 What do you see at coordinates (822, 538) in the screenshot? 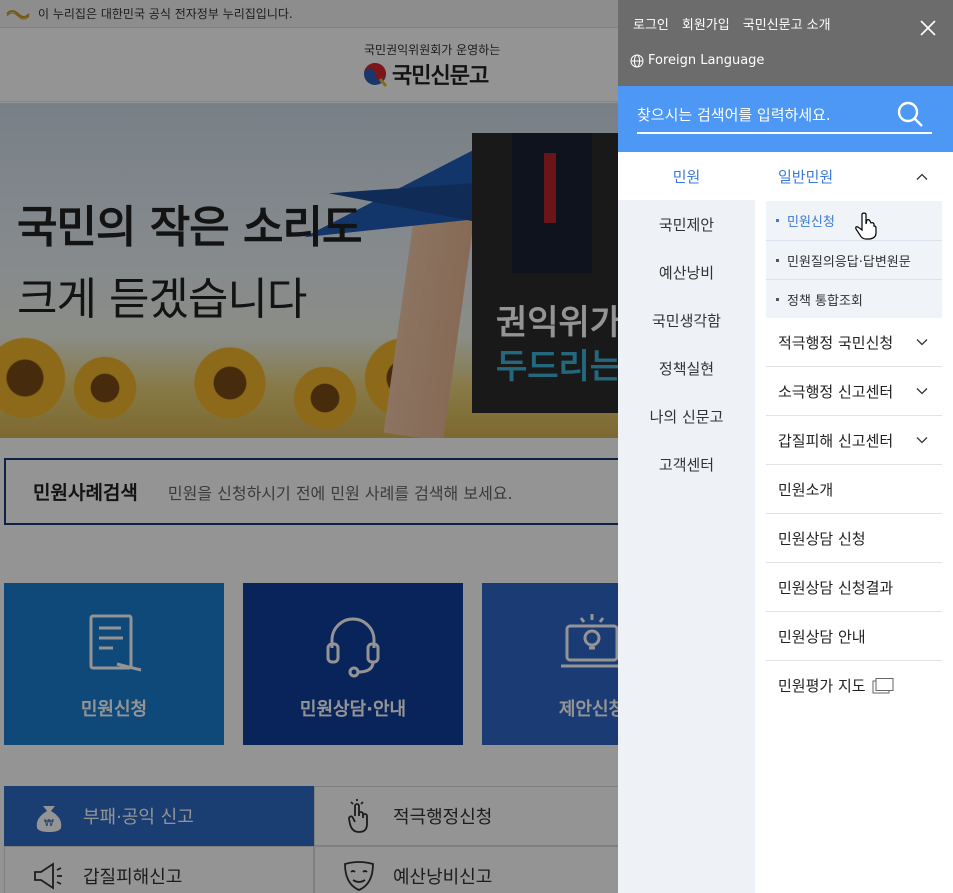
I see `nav-label: 민원상담 신청` at bounding box center [822, 538].